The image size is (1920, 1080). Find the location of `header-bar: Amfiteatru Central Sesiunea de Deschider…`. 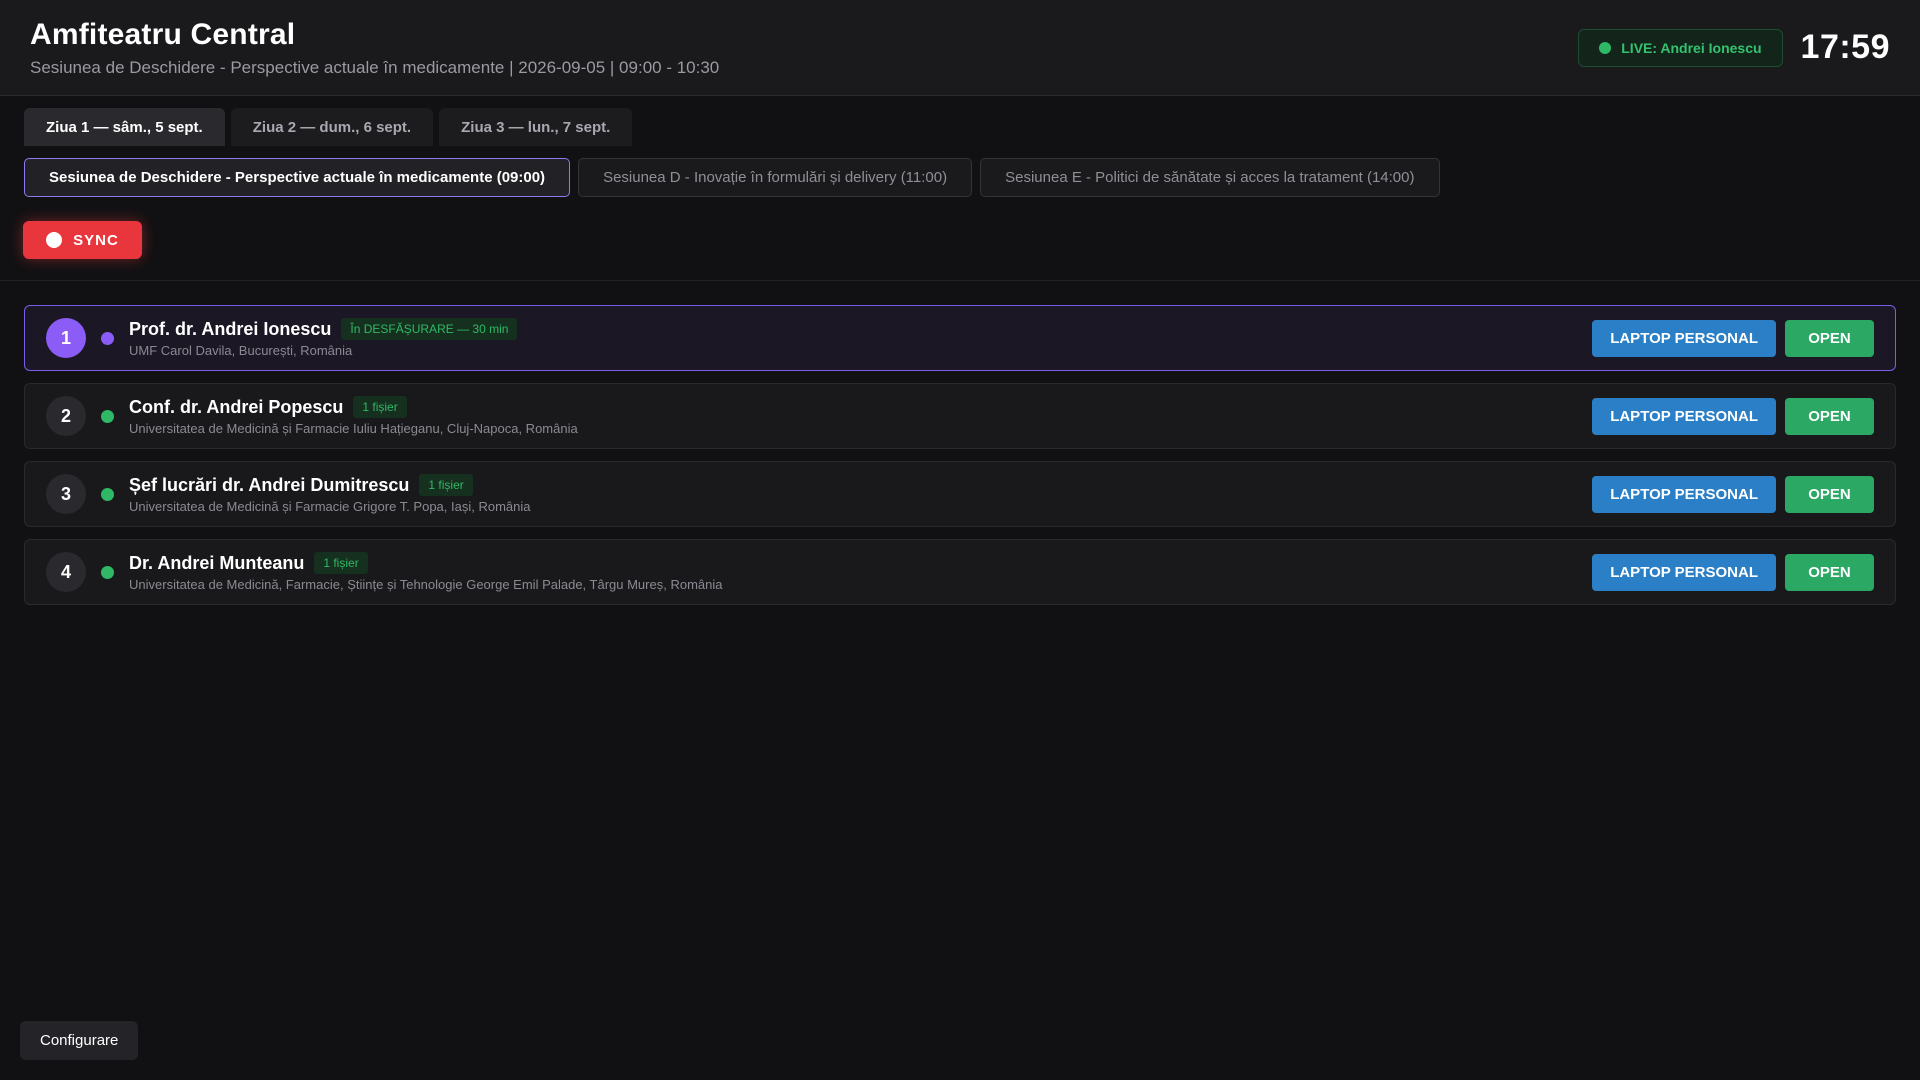

header-bar: Amfiteatru Central Sesiunea de Deschider… is located at coordinates (960, 48).